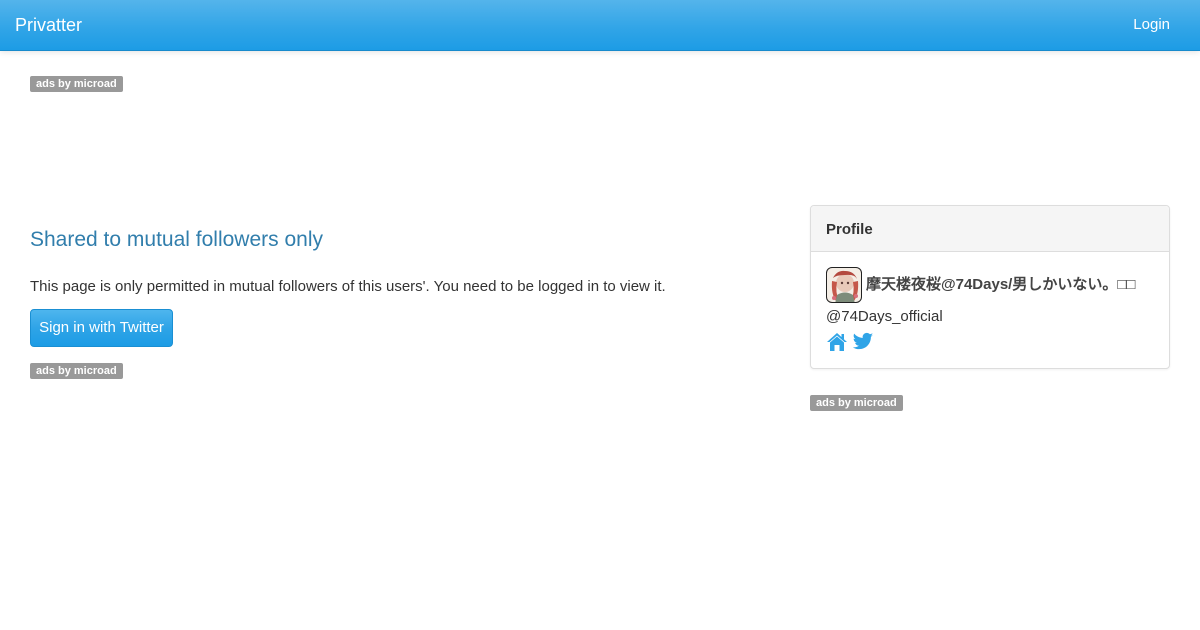 This screenshot has height=630, width=1200. I want to click on sign-in-twitter-button: Sign in with Twitter, so click(101, 328).